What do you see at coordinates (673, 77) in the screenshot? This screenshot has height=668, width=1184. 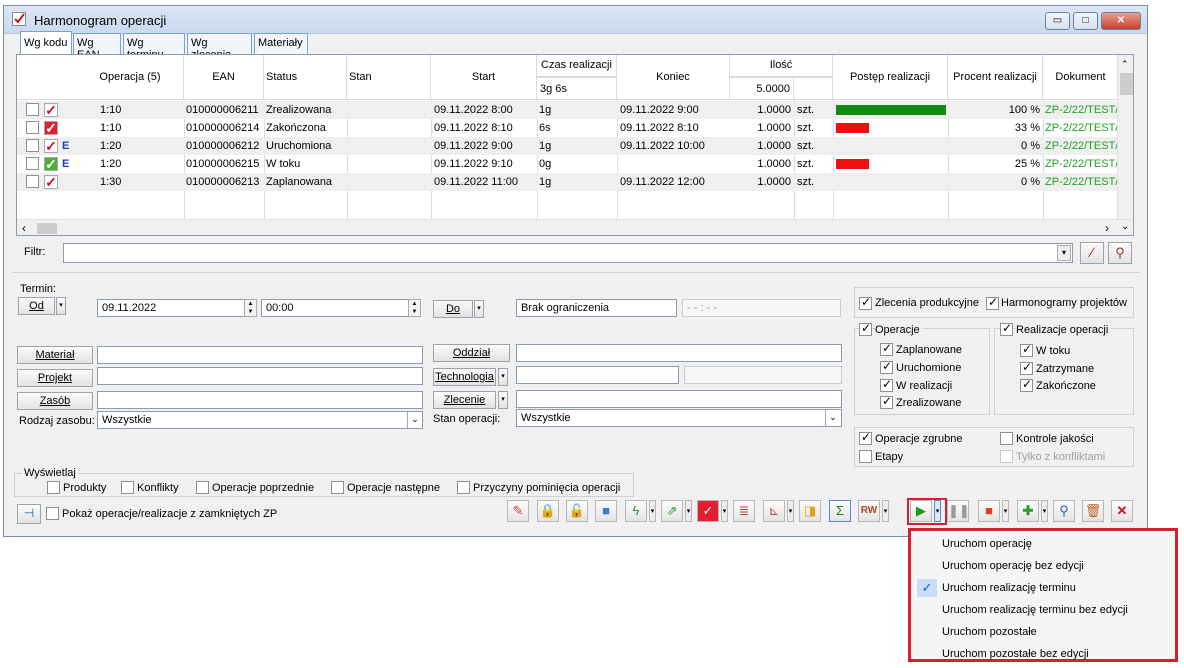 I see `col-header-koniec: Koniec` at bounding box center [673, 77].